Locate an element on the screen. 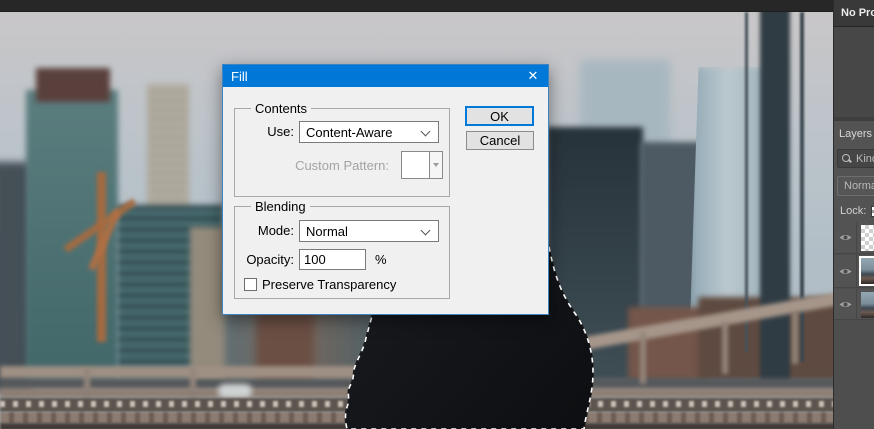 The image size is (874, 429). tab-layers: Layers is located at coordinates (854, 133).